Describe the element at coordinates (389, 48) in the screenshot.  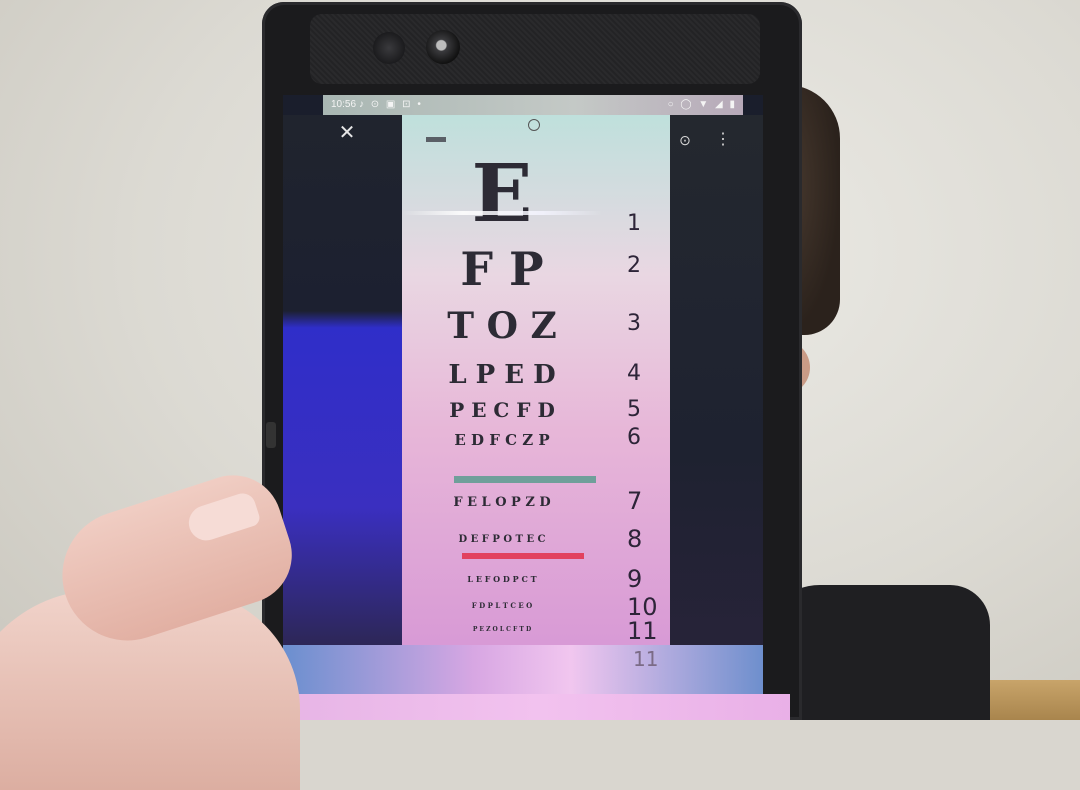
I see `front-sensor` at that location.